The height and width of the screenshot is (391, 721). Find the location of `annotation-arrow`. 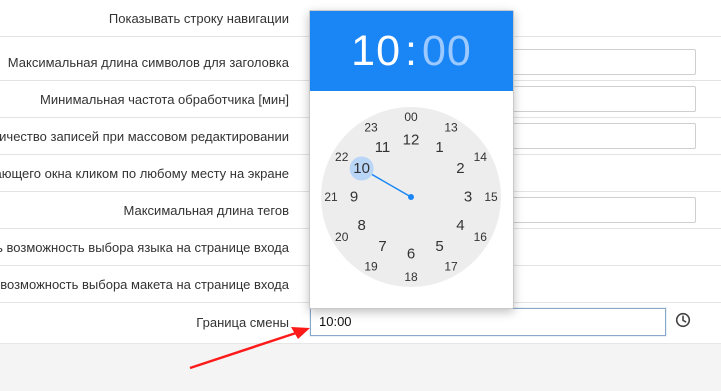

annotation-arrow is located at coordinates (249, 348).